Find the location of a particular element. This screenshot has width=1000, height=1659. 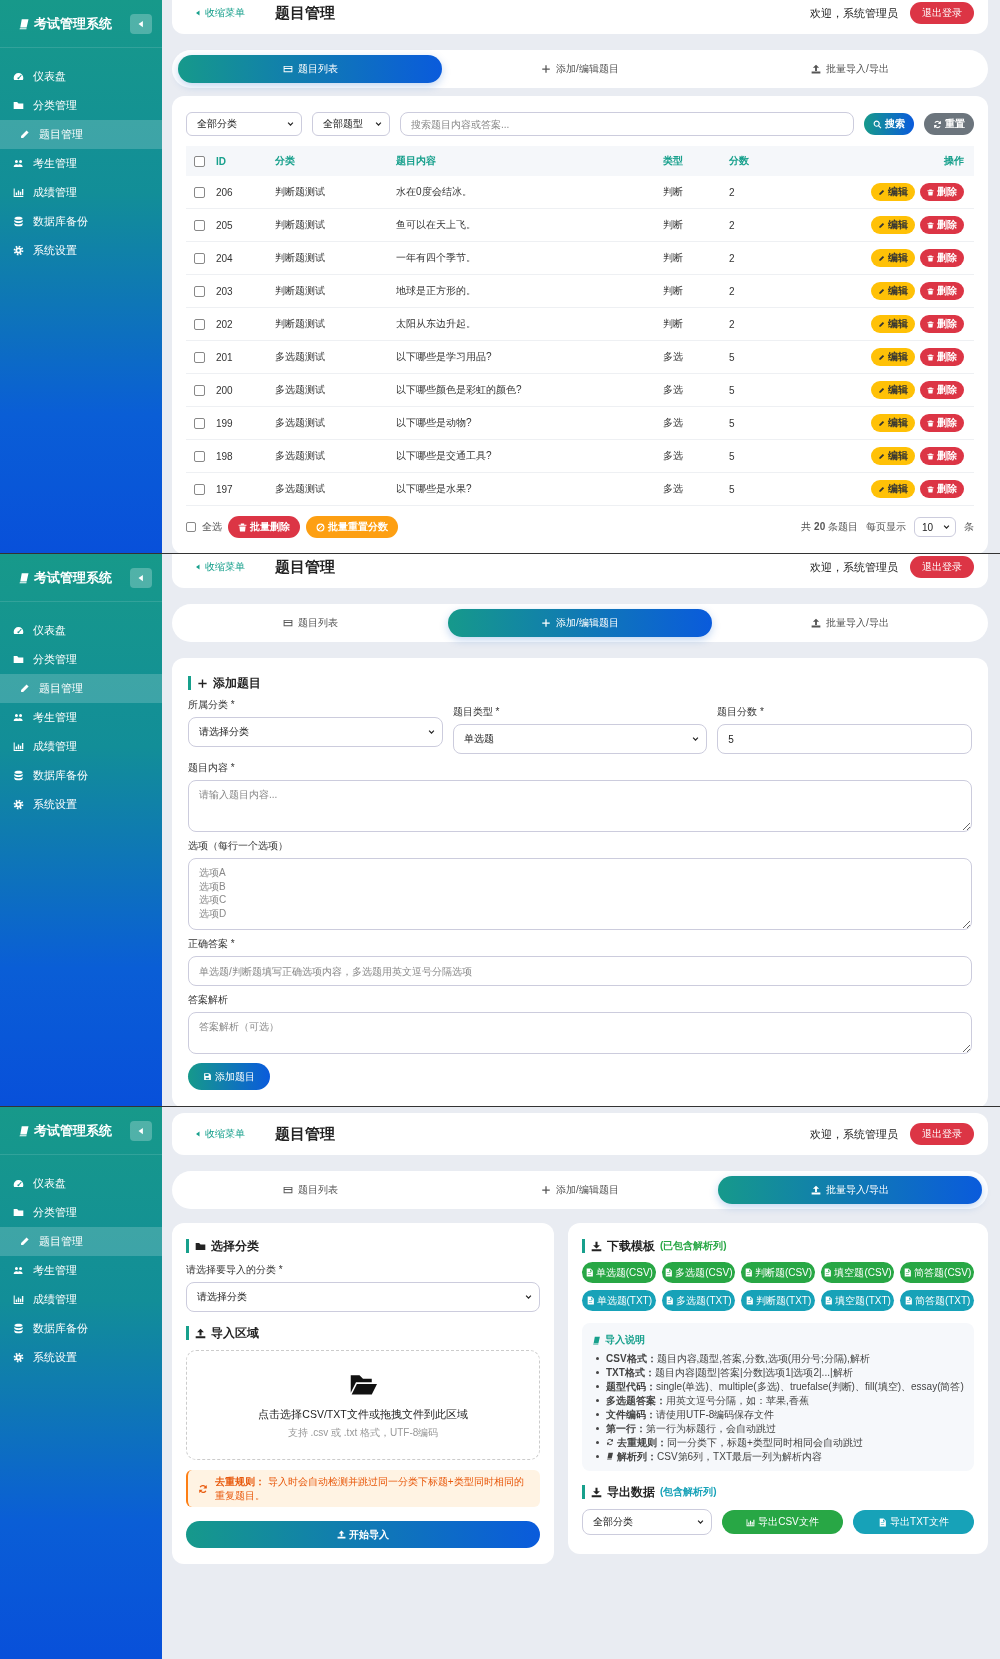

export-csv-button: 导出CSV文件 is located at coordinates (782, 1522).